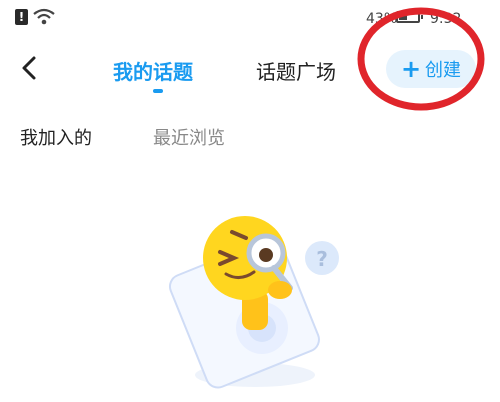 This screenshot has width=500, height=402. I want to click on question-mark-bubble: ?, so click(322, 259).